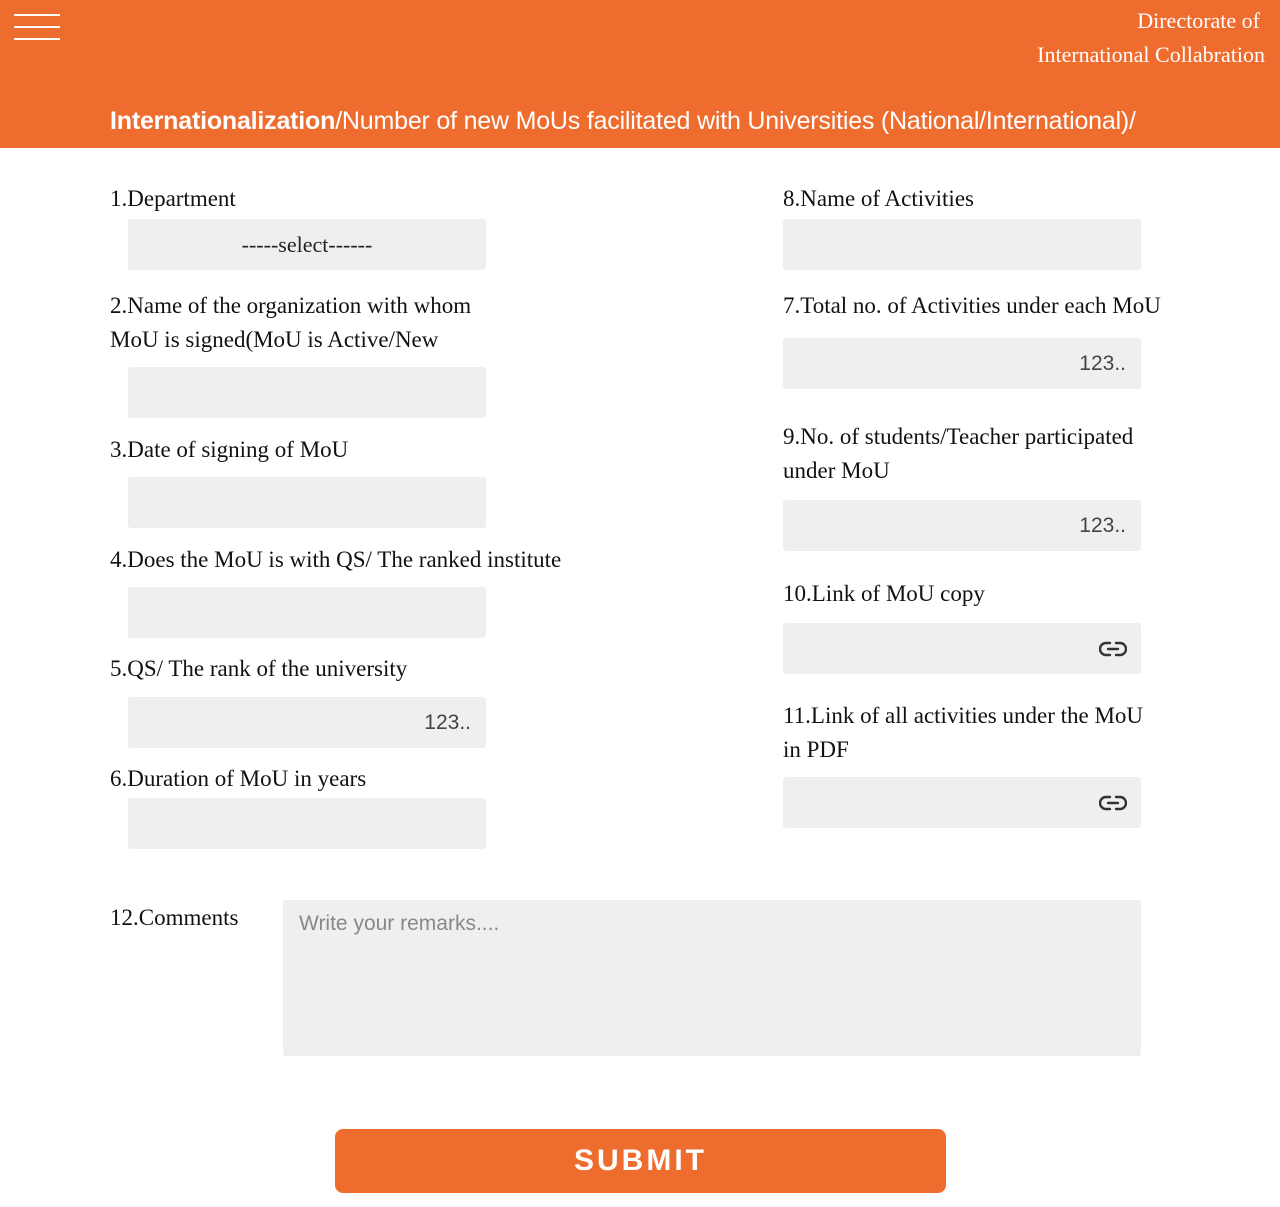  I want to click on brand-line-1: Directorate of, so click(1198, 20).